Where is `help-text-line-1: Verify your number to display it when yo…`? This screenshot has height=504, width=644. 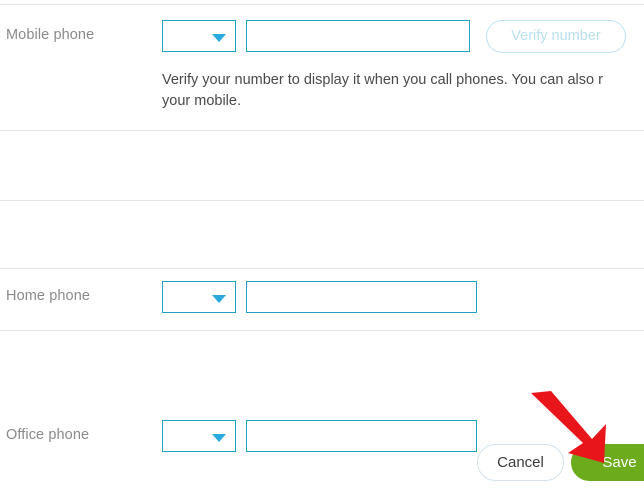 help-text-line-1: Verify your number to display it when yo… is located at coordinates (382, 80).